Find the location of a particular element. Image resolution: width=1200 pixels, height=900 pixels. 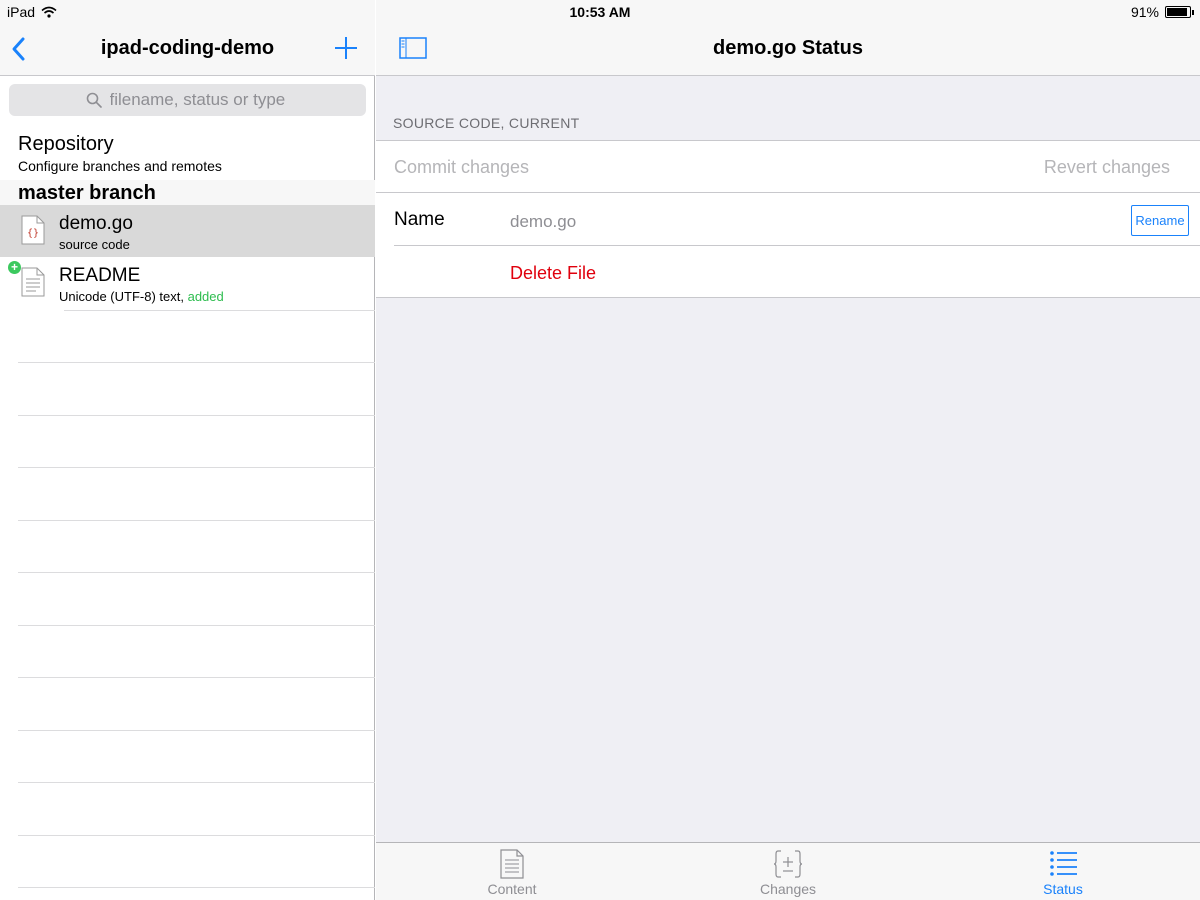

search-bar is located at coordinates (187, 100).